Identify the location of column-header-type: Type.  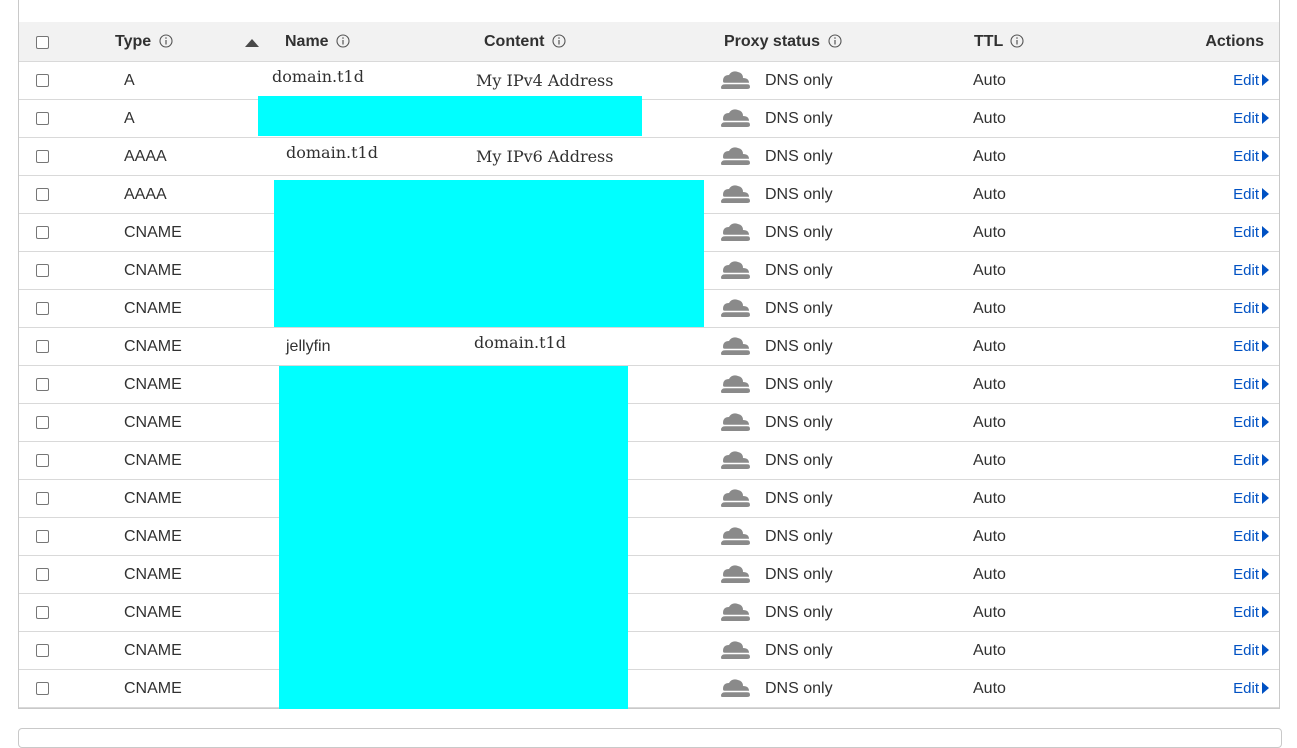
(144, 42).